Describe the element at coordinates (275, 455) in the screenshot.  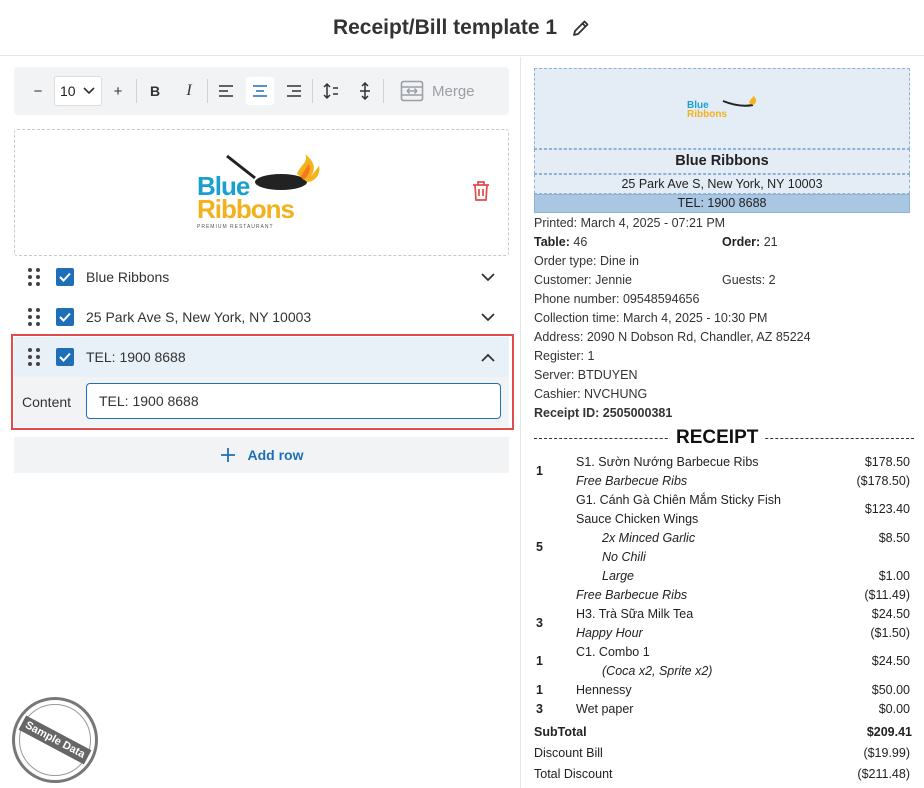
I see `add-row-label: Add row` at that location.